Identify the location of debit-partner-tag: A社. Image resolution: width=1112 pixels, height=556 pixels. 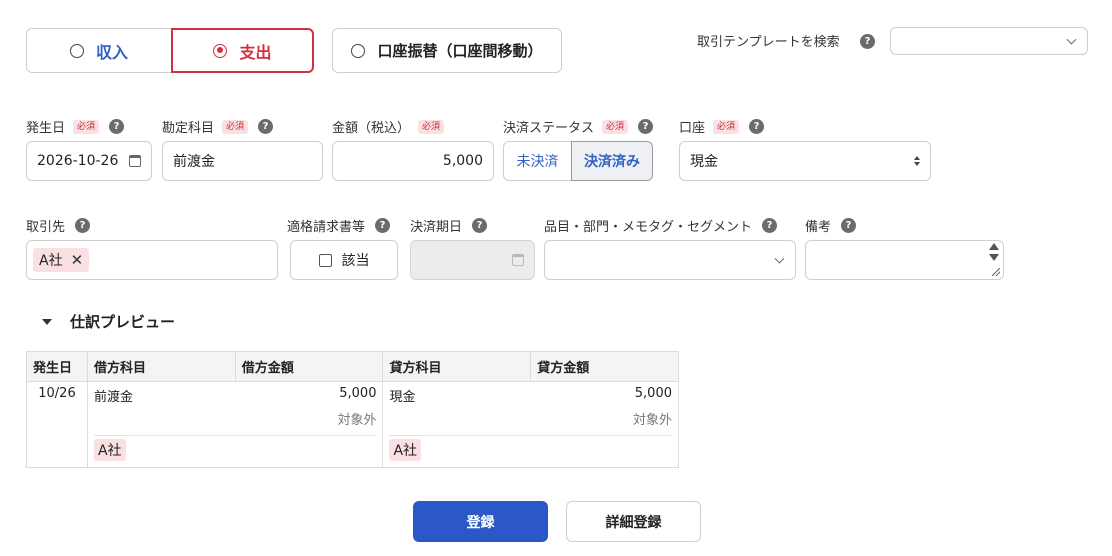
(109, 450).